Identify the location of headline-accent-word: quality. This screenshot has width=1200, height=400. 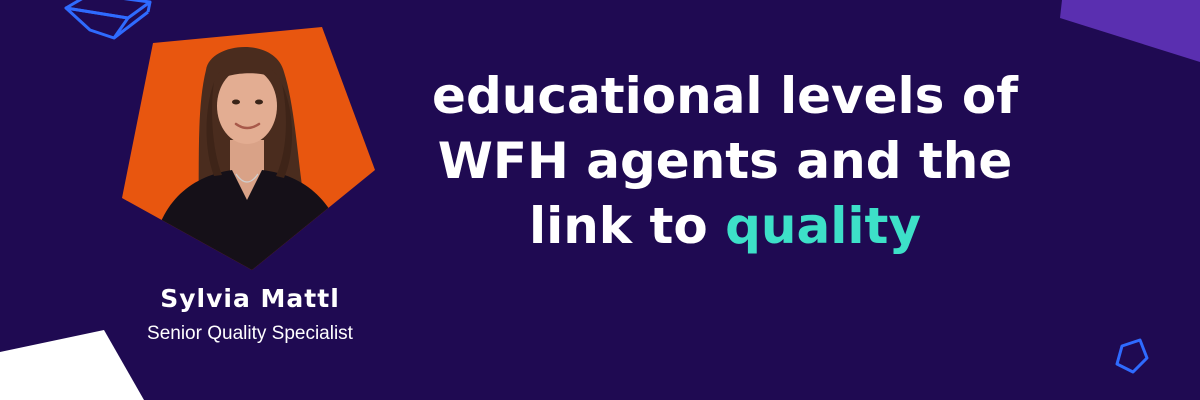
(823, 226).